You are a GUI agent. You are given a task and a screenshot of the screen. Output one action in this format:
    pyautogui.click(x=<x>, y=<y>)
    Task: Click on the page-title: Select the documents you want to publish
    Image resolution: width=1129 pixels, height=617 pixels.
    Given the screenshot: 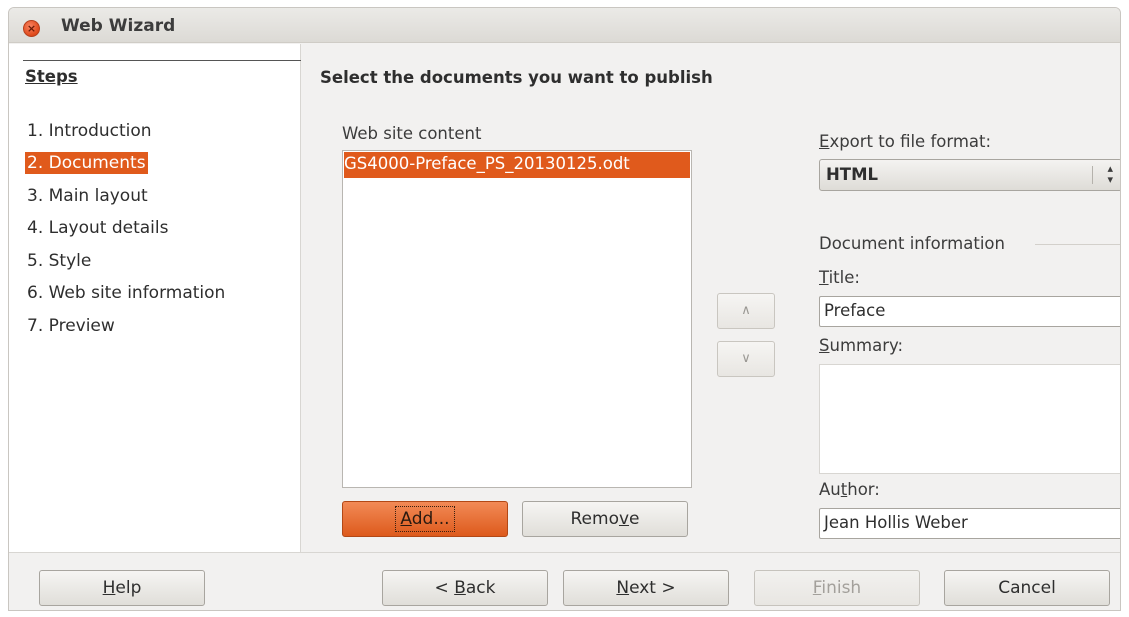 What is the action you would take?
    pyautogui.click(x=516, y=77)
    